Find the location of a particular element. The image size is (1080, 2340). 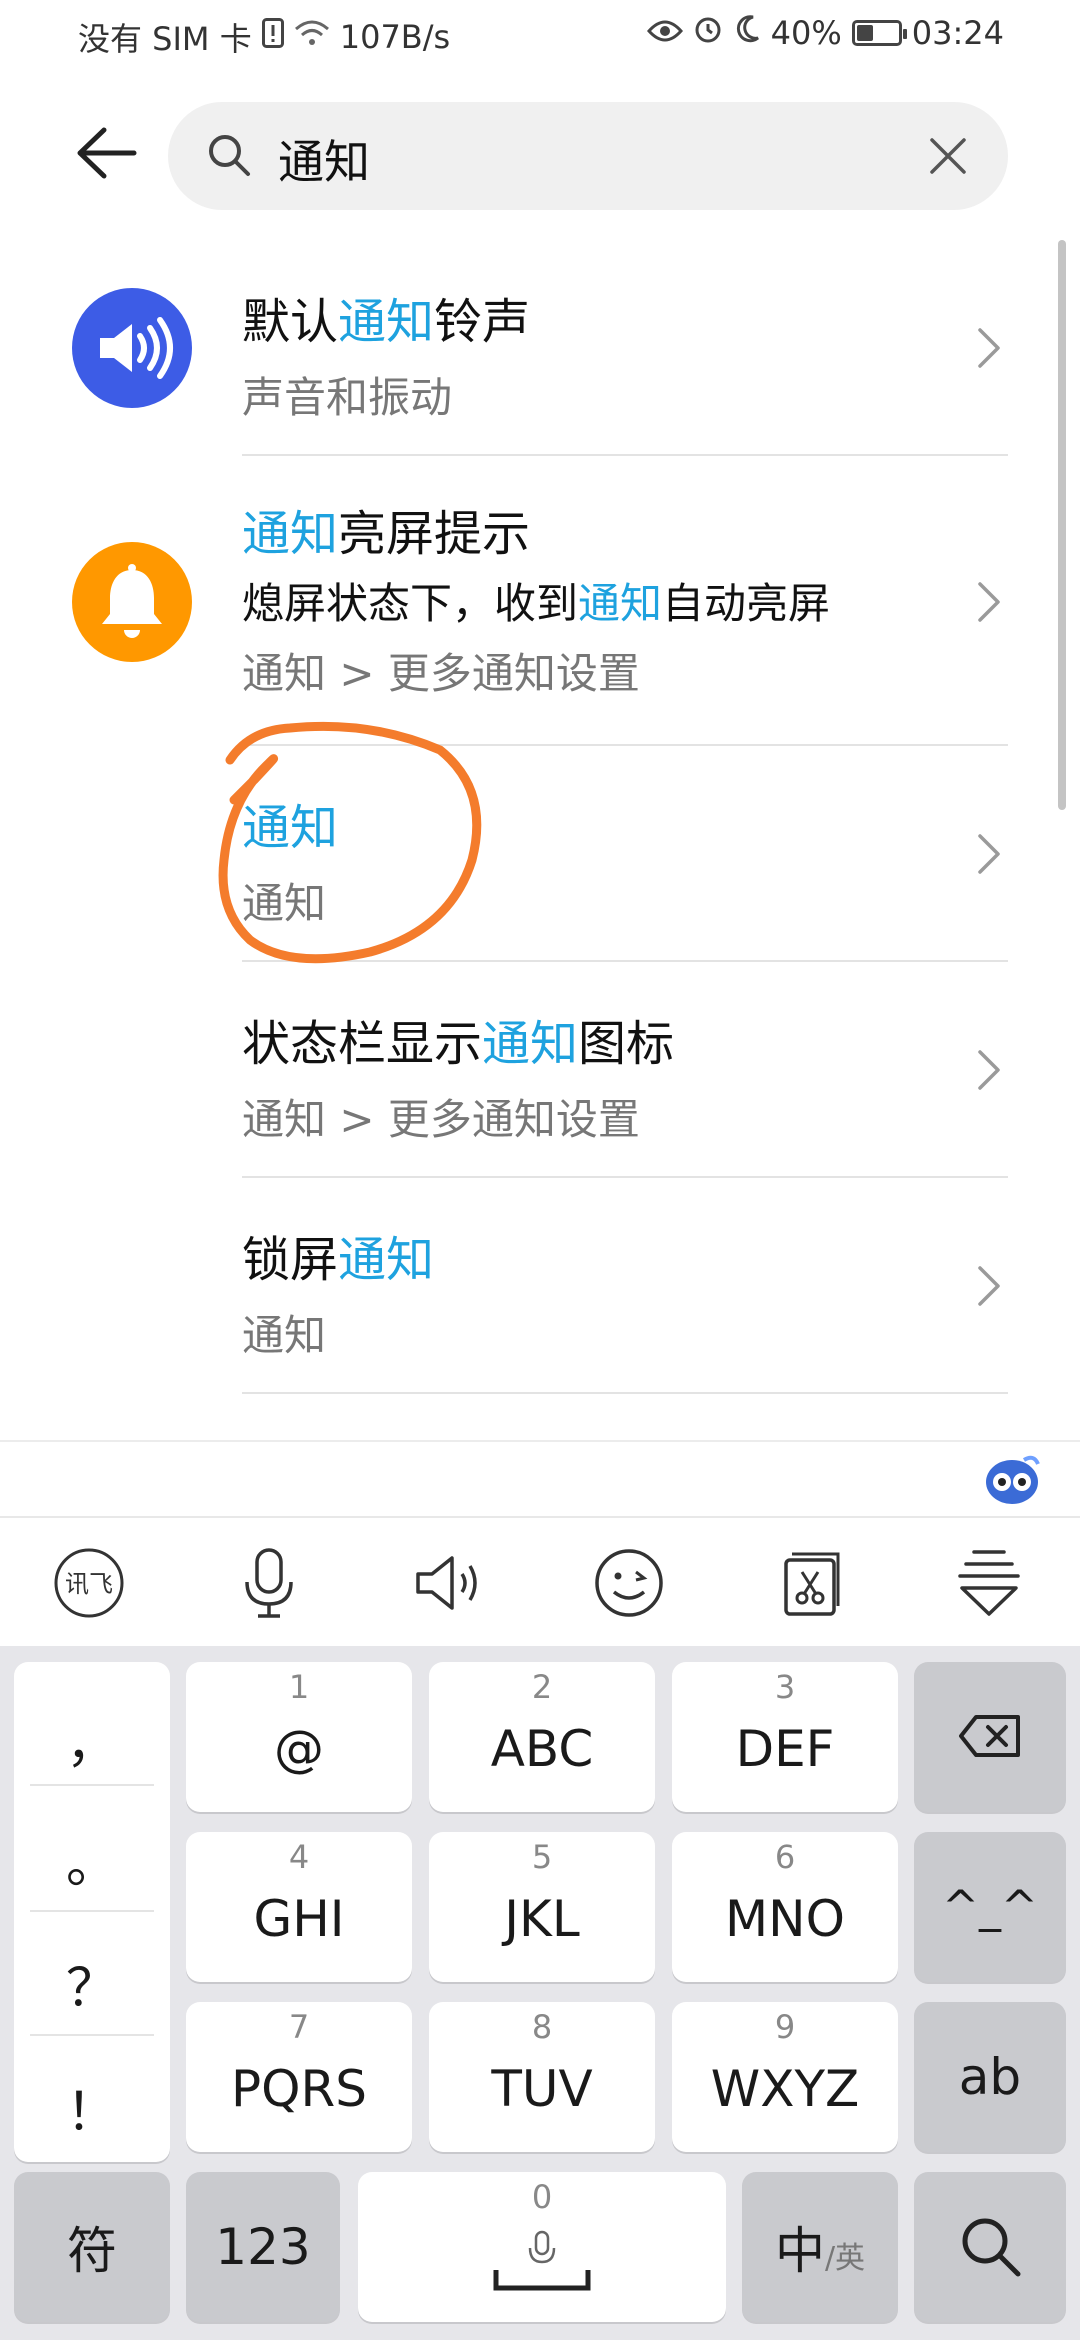

eye-icon is located at coordinates (664, 33).